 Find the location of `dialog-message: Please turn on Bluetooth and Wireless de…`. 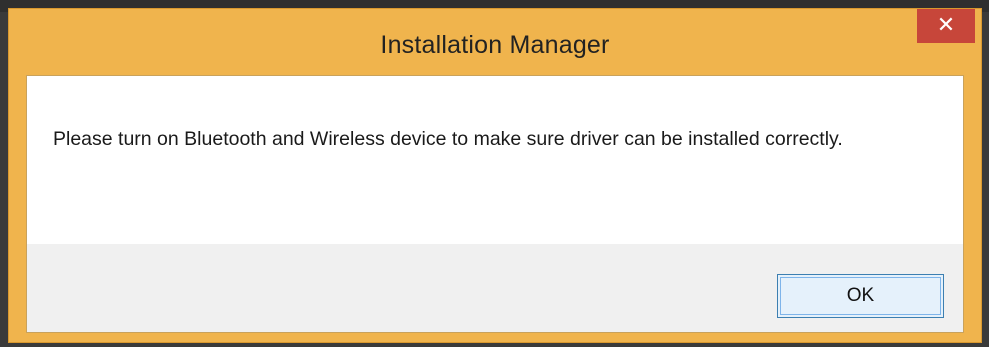

dialog-message: Please turn on Bluetooth and Wireless de… is located at coordinates (448, 139).